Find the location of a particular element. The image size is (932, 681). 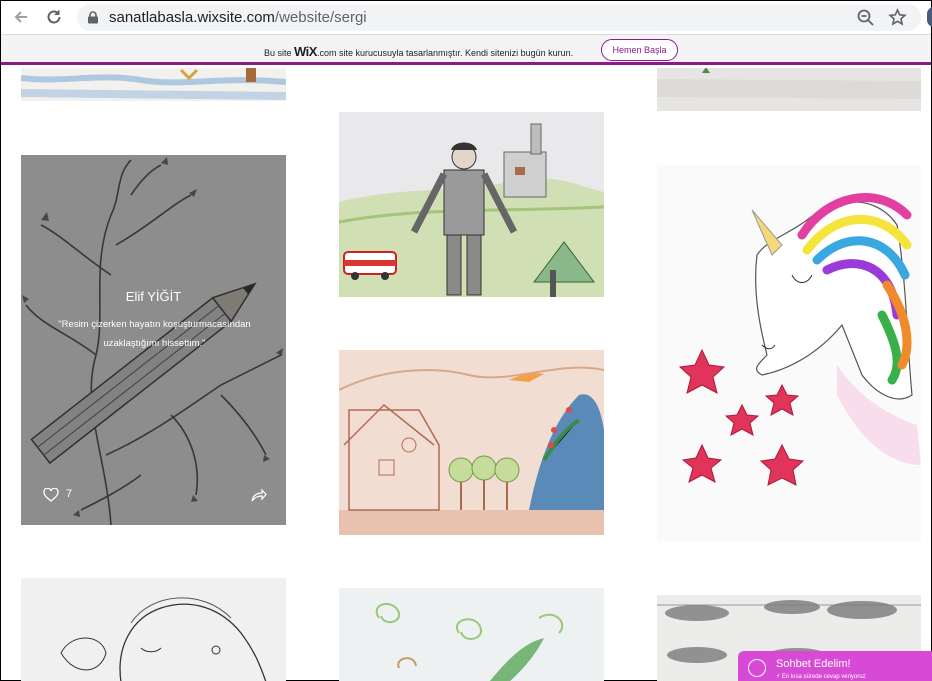

reload-icon is located at coordinates (54, 17).